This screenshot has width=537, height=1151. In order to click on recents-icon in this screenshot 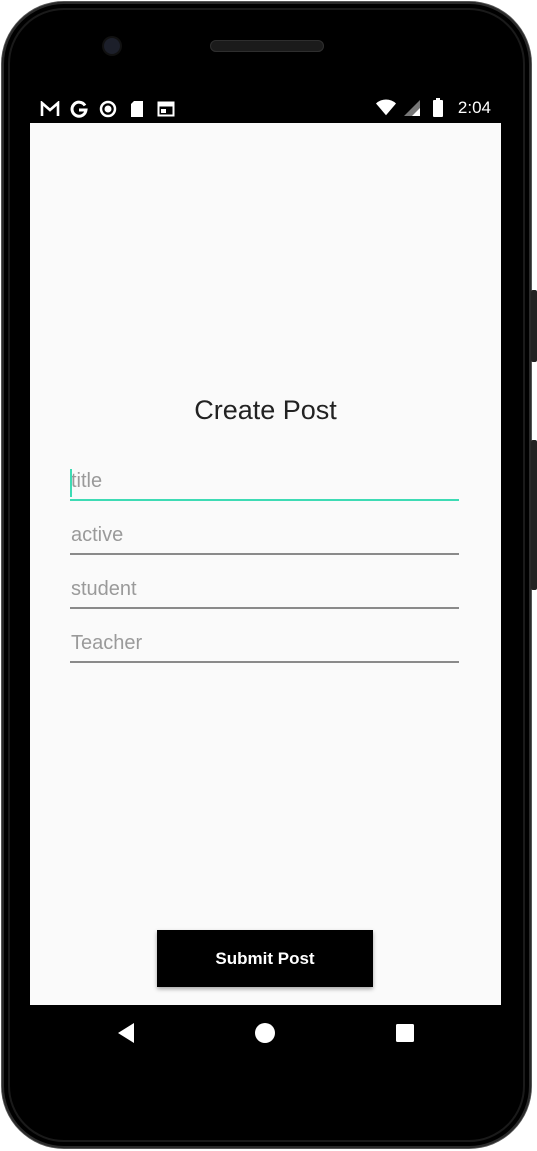, I will do `click(405, 1033)`.